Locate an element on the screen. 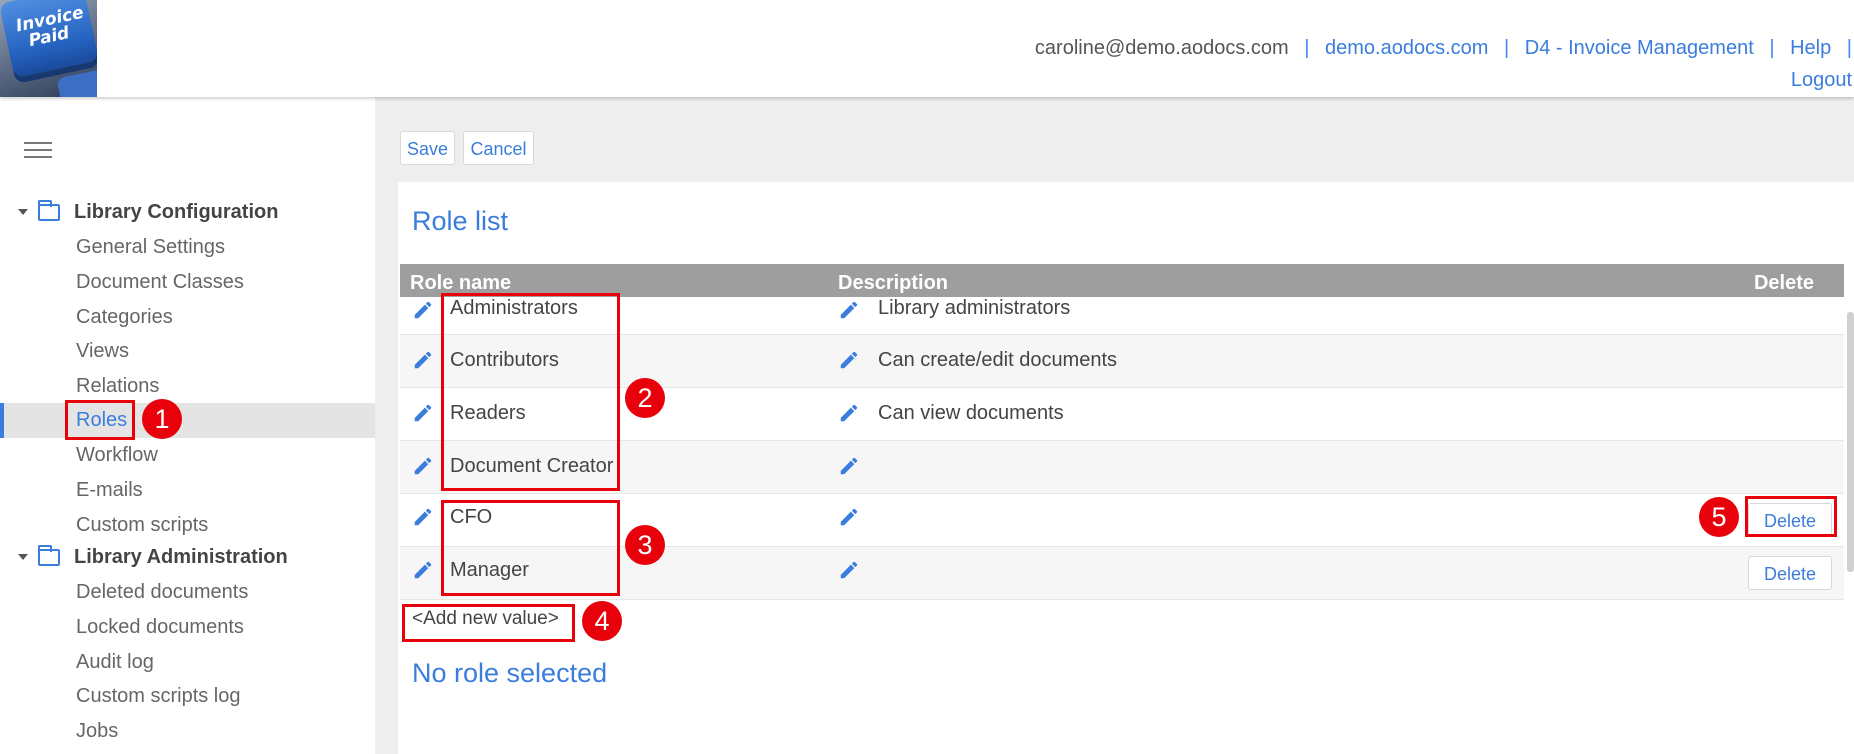  annotation-box-system-roles is located at coordinates (530, 392).